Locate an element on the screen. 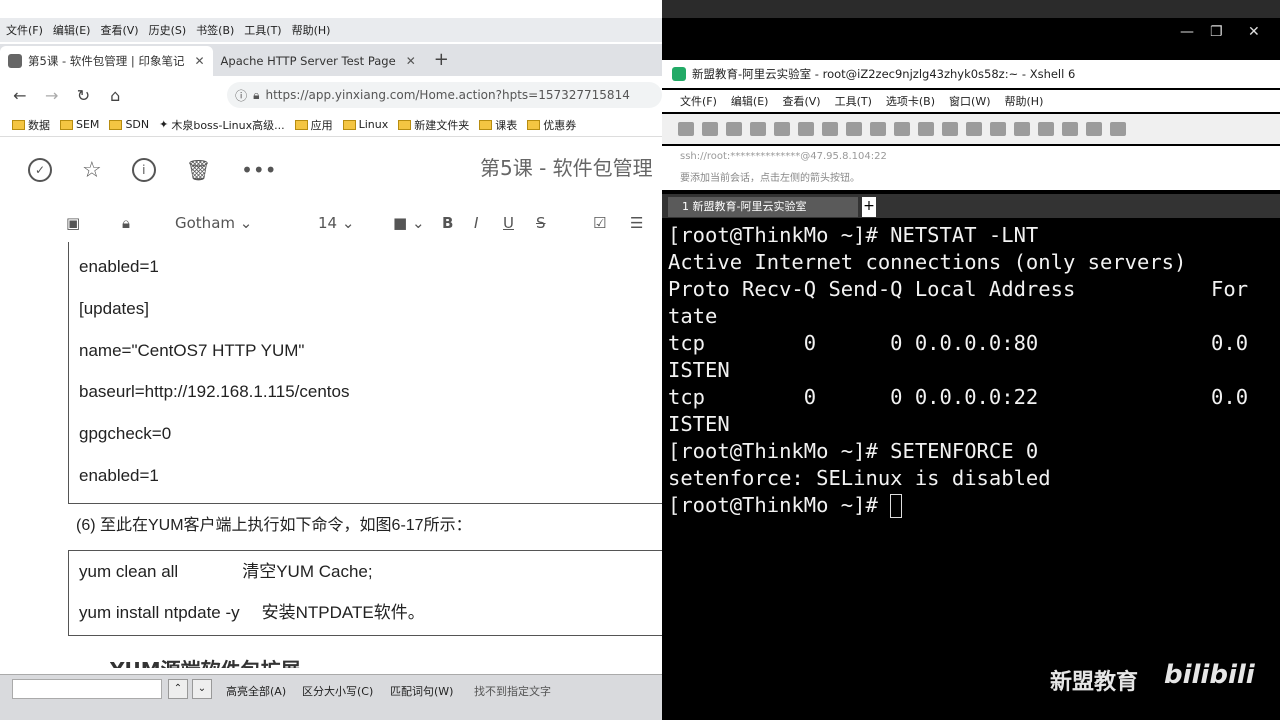  bookmark-item: Linux is located at coordinates (365, 124).